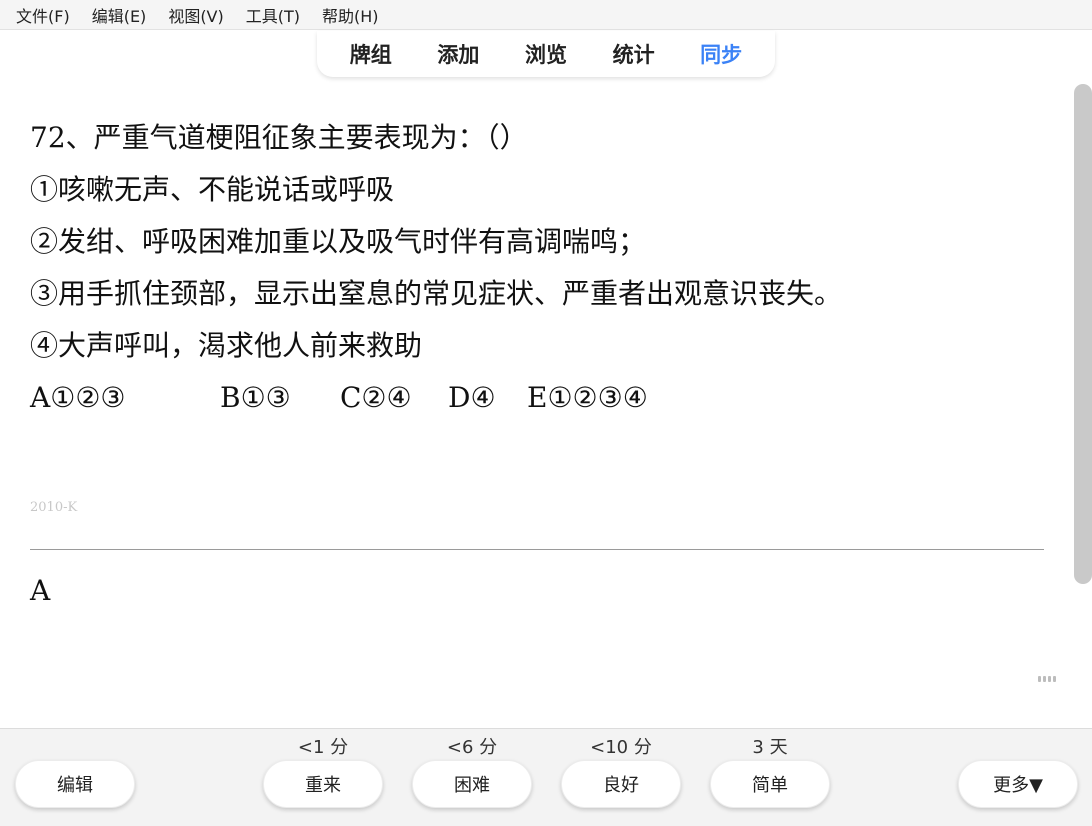 The width and height of the screenshot is (1092, 826). I want to click on answer-options: A①②③ B①③ C②④ D④ E①②③④, so click(535, 398).